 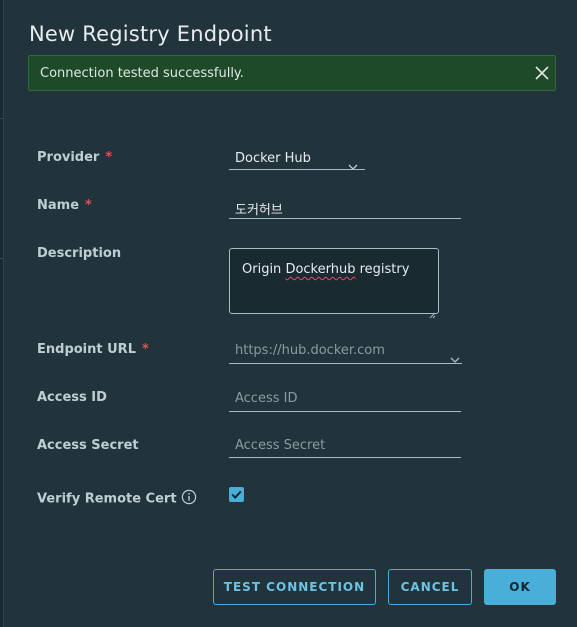 I want to click on resize-handle-icon, so click(x=432, y=311).